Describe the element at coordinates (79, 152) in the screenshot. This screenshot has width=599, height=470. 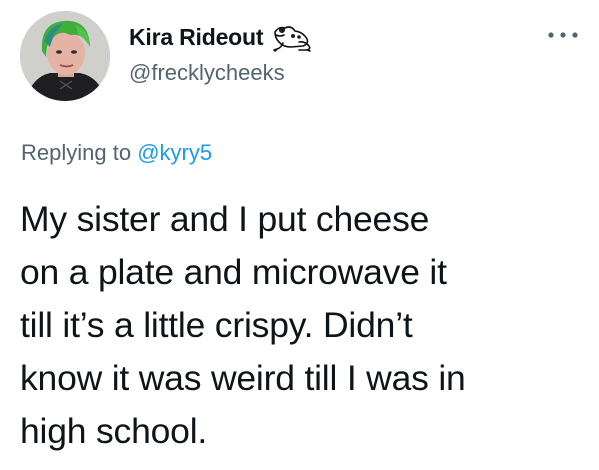
I see `reply-prefix: Replying to` at that location.